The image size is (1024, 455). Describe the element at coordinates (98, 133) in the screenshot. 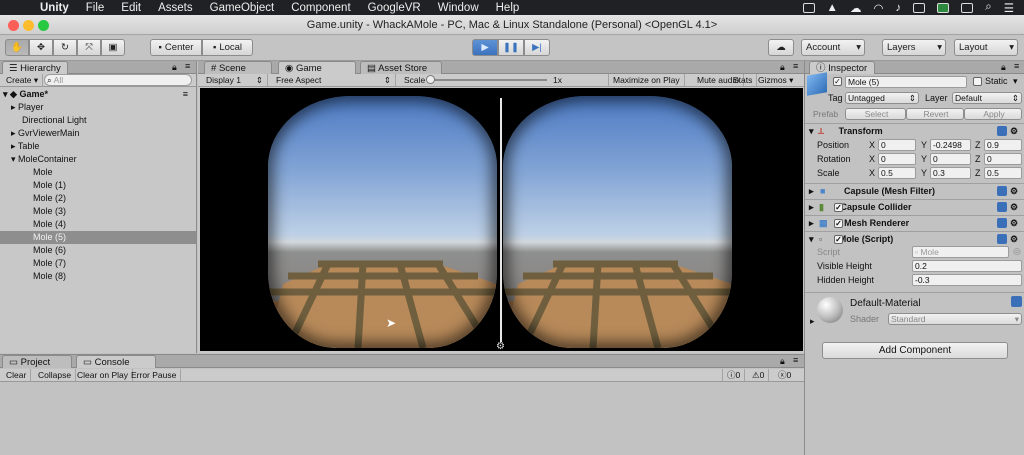

I see `hierarchy-item-gvrviewermain: ▸ GvrViewerMain` at that location.